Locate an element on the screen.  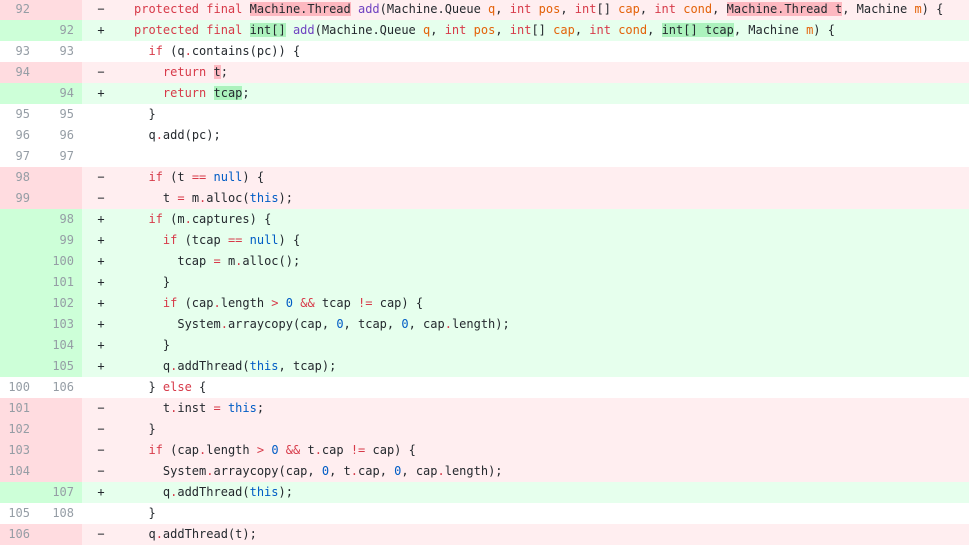
new-line-number: 103 is located at coordinates (60, 324).